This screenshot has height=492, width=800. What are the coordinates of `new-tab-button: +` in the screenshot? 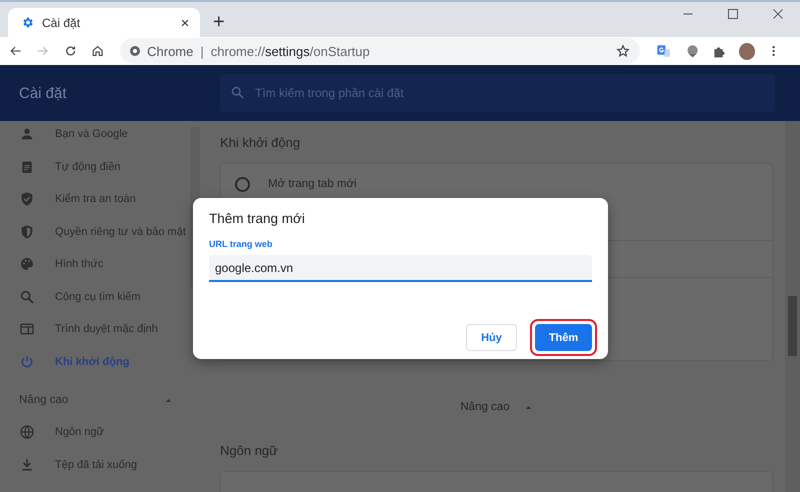 It's located at (219, 22).